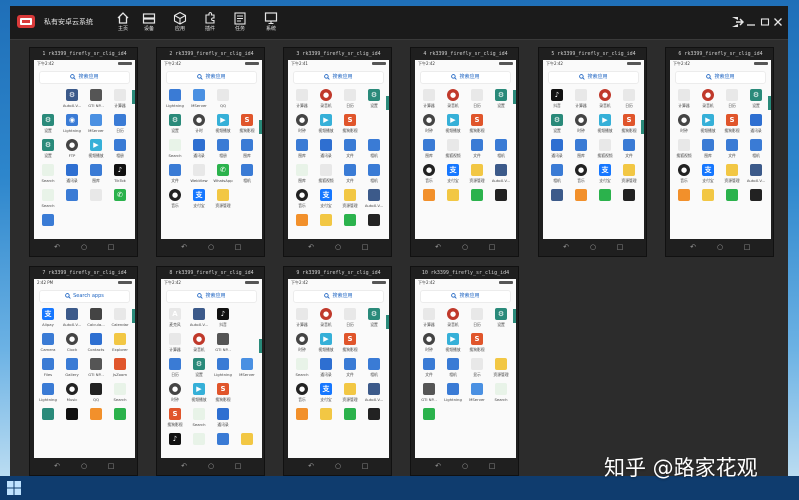 This screenshot has height=500, width=799. I want to click on app-icon-cell: 显示, so click(477, 368).